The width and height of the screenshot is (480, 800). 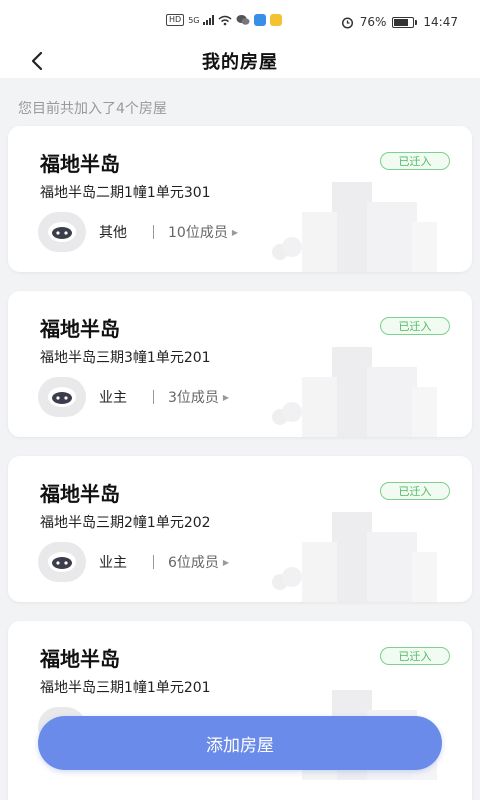 What do you see at coordinates (125, 358) in the screenshot?
I see `house-address: 福地半岛三期3幢1单元201` at bounding box center [125, 358].